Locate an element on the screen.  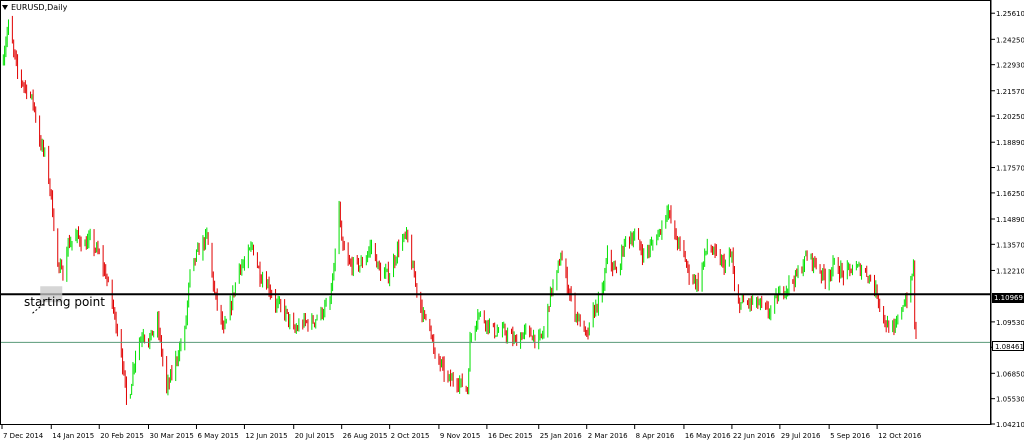
x-tick-label: 14 Jan 2015 is located at coordinates (73, 436).